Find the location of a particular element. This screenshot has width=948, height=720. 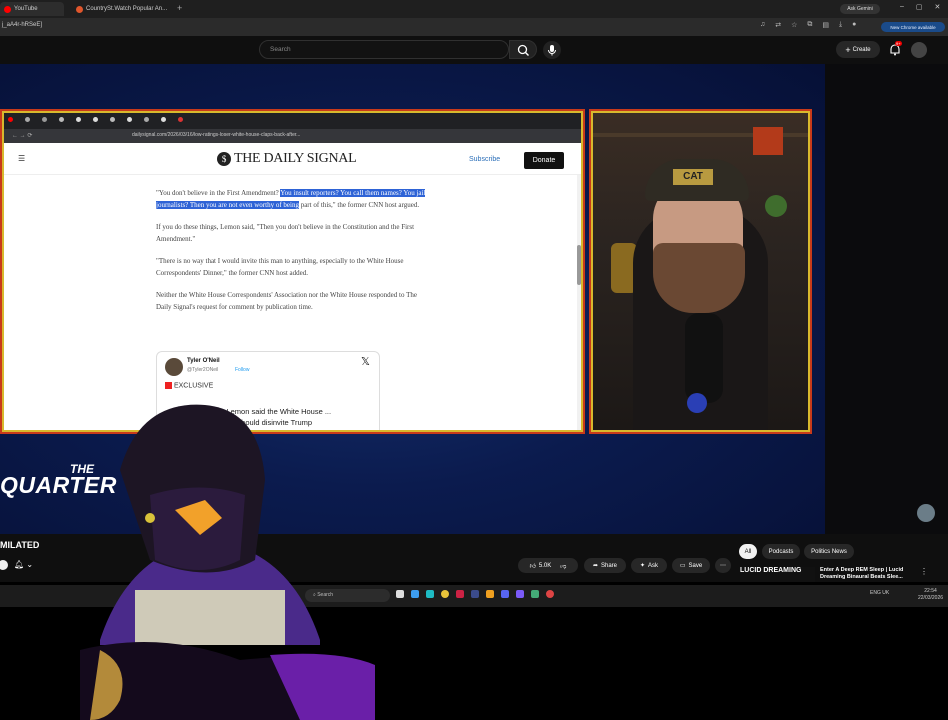

cap-patch: CAT is located at coordinates (693, 177).